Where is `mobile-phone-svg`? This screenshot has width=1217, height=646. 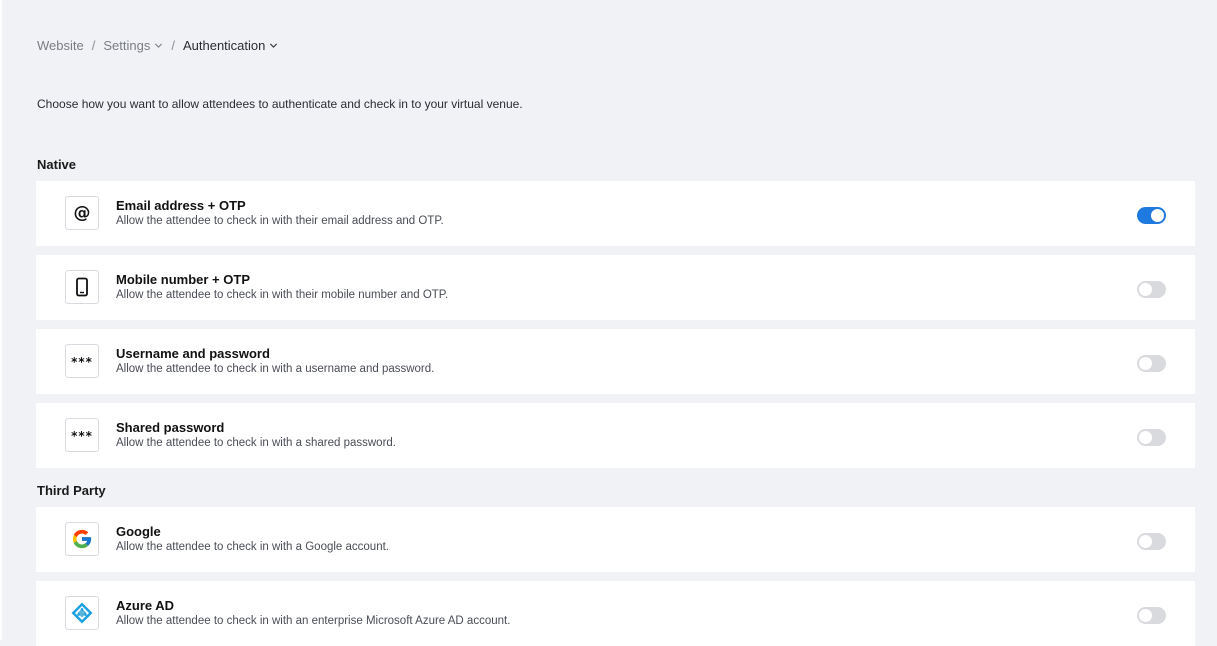
mobile-phone-svg is located at coordinates (82, 287).